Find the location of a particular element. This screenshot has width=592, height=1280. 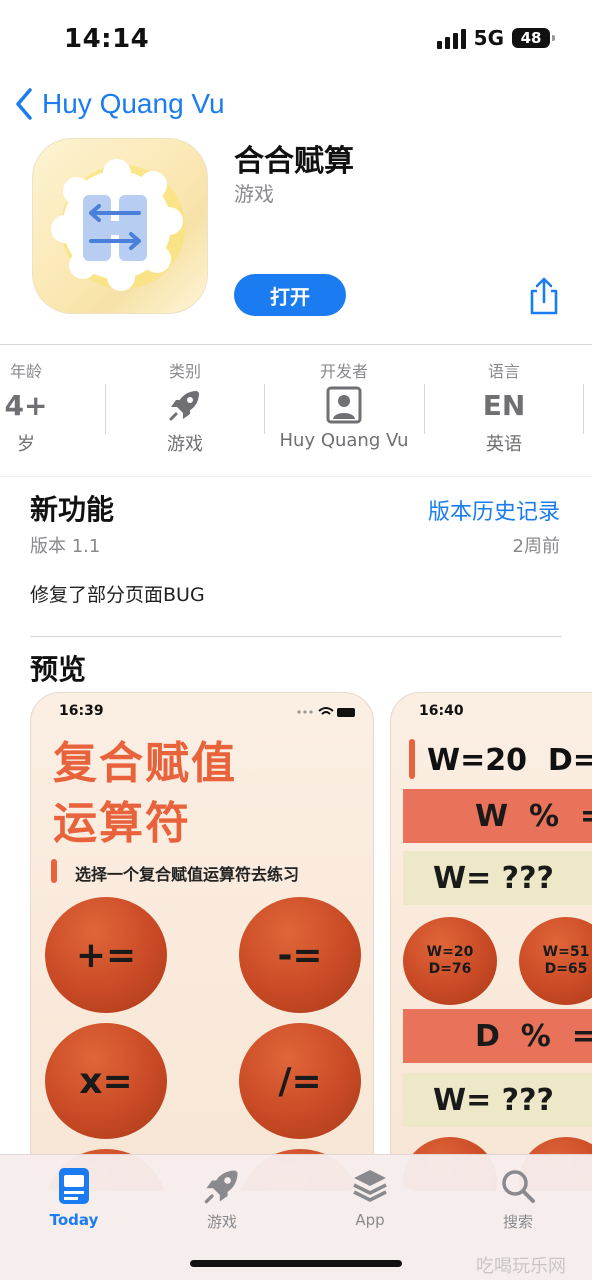

app-icon is located at coordinates (120, 226).